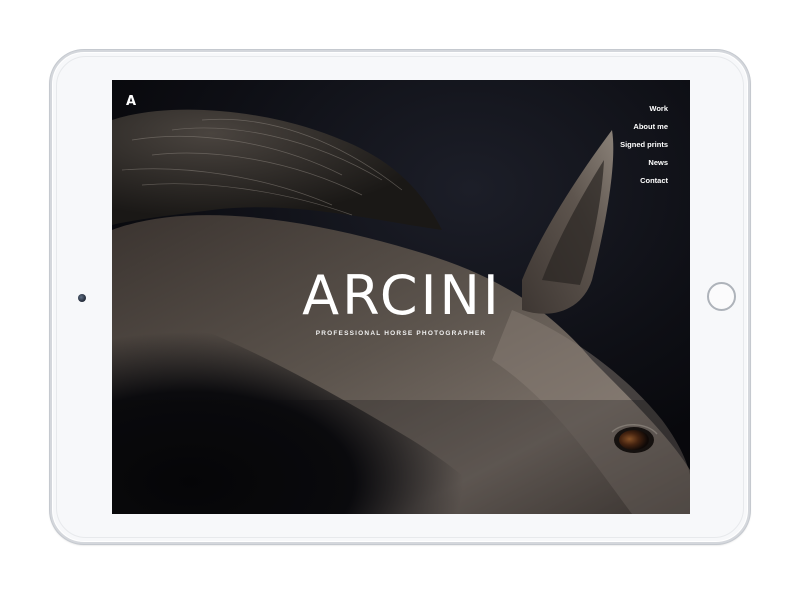 Image resolution: width=800 pixels, height=594 pixels. I want to click on nav-item-contact: Contact, so click(644, 181).